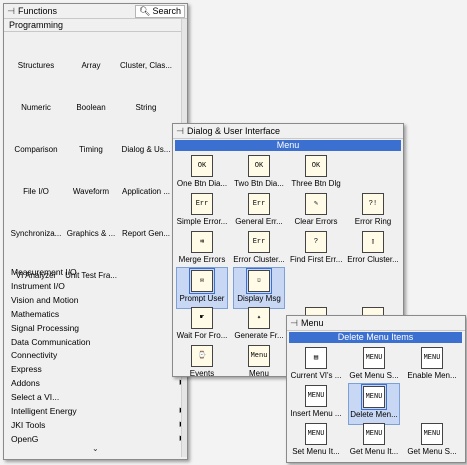  What do you see at coordinates (202, 373) in the screenshot?
I see `palette-item-label: Events` at bounding box center [202, 373].